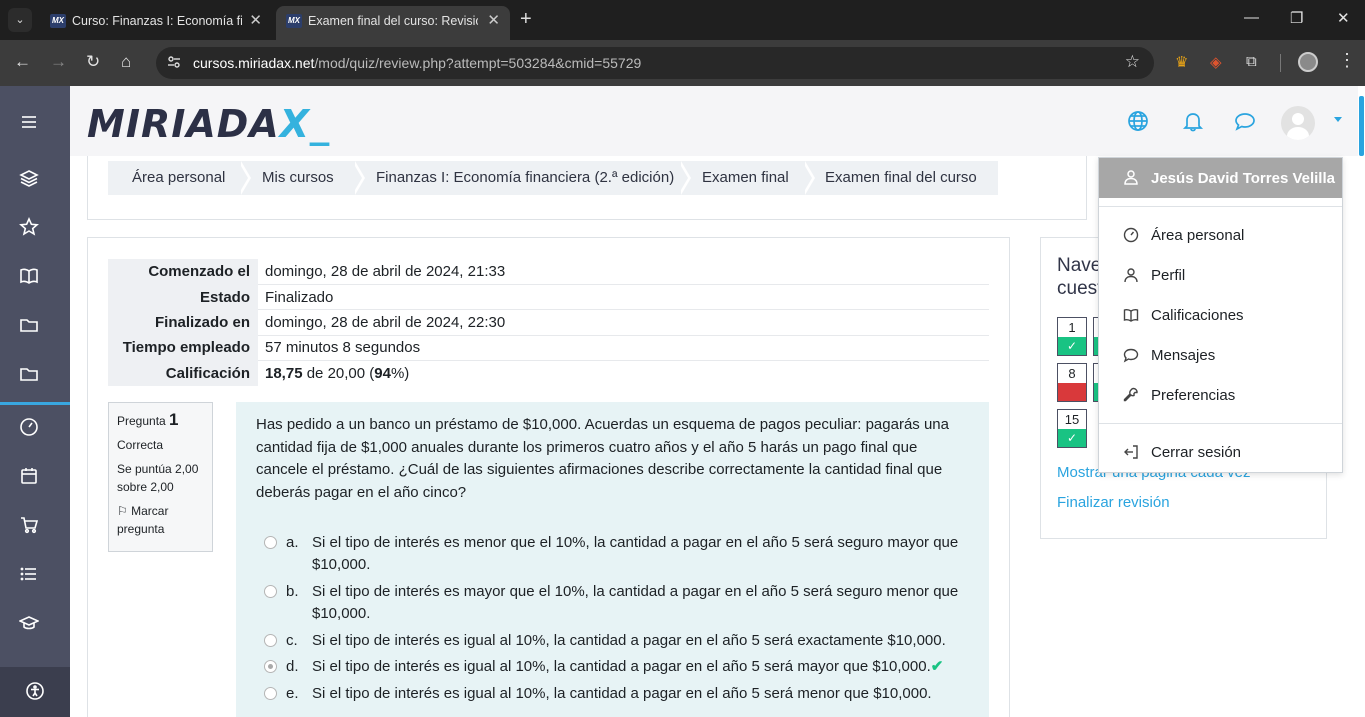 The image size is (1365, 717). Describe the element at coordinates (301, 178) in the screenshot. I see `breadcrumb-item: Mis cursos` at that location.